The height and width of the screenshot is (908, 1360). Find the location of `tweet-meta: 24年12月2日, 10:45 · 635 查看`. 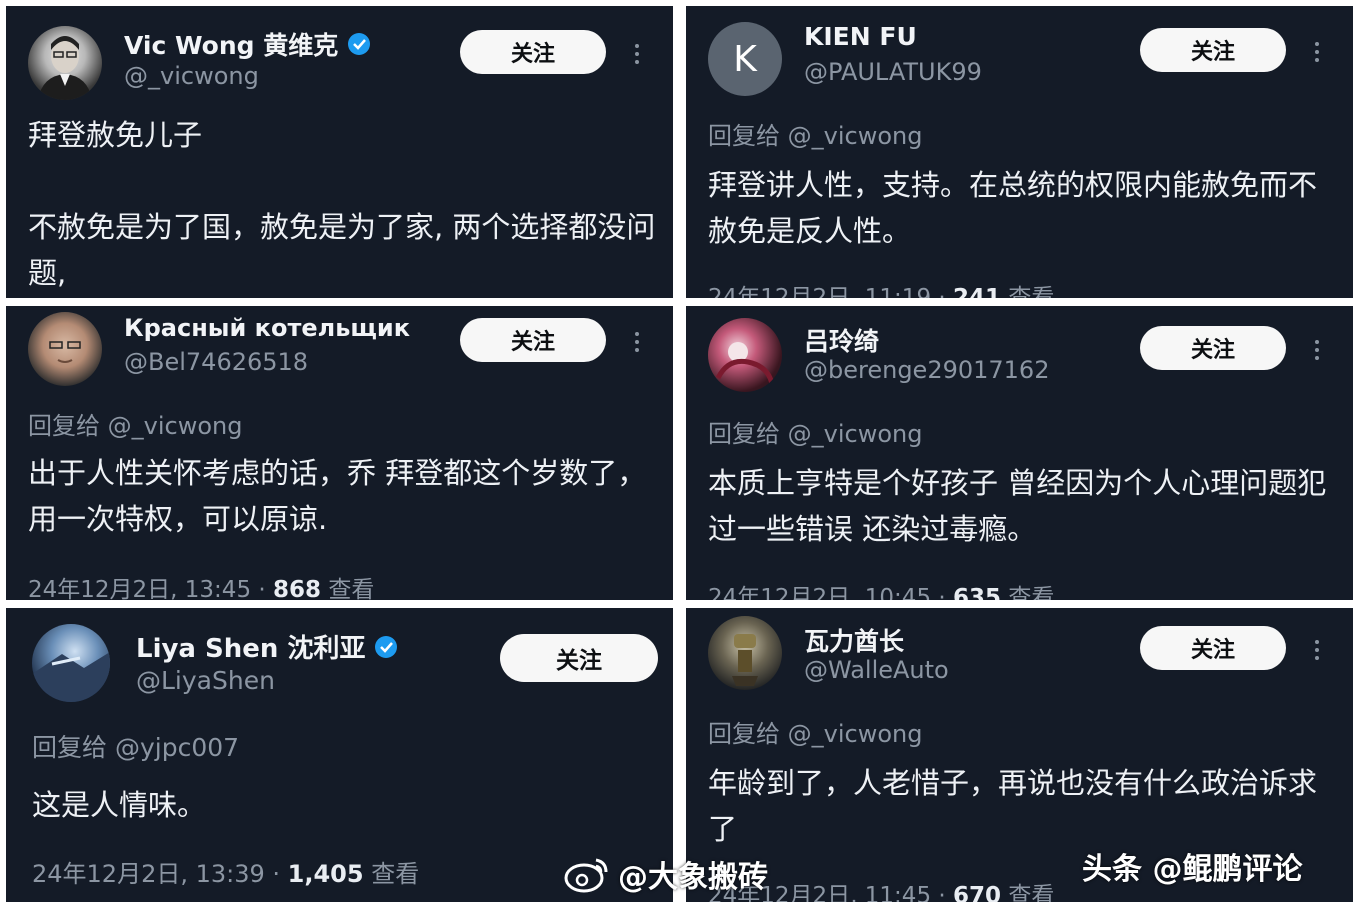

tweet-meta: 24年12月2日, 10:45 · 635 查看 is located at coordinates (881, 589).